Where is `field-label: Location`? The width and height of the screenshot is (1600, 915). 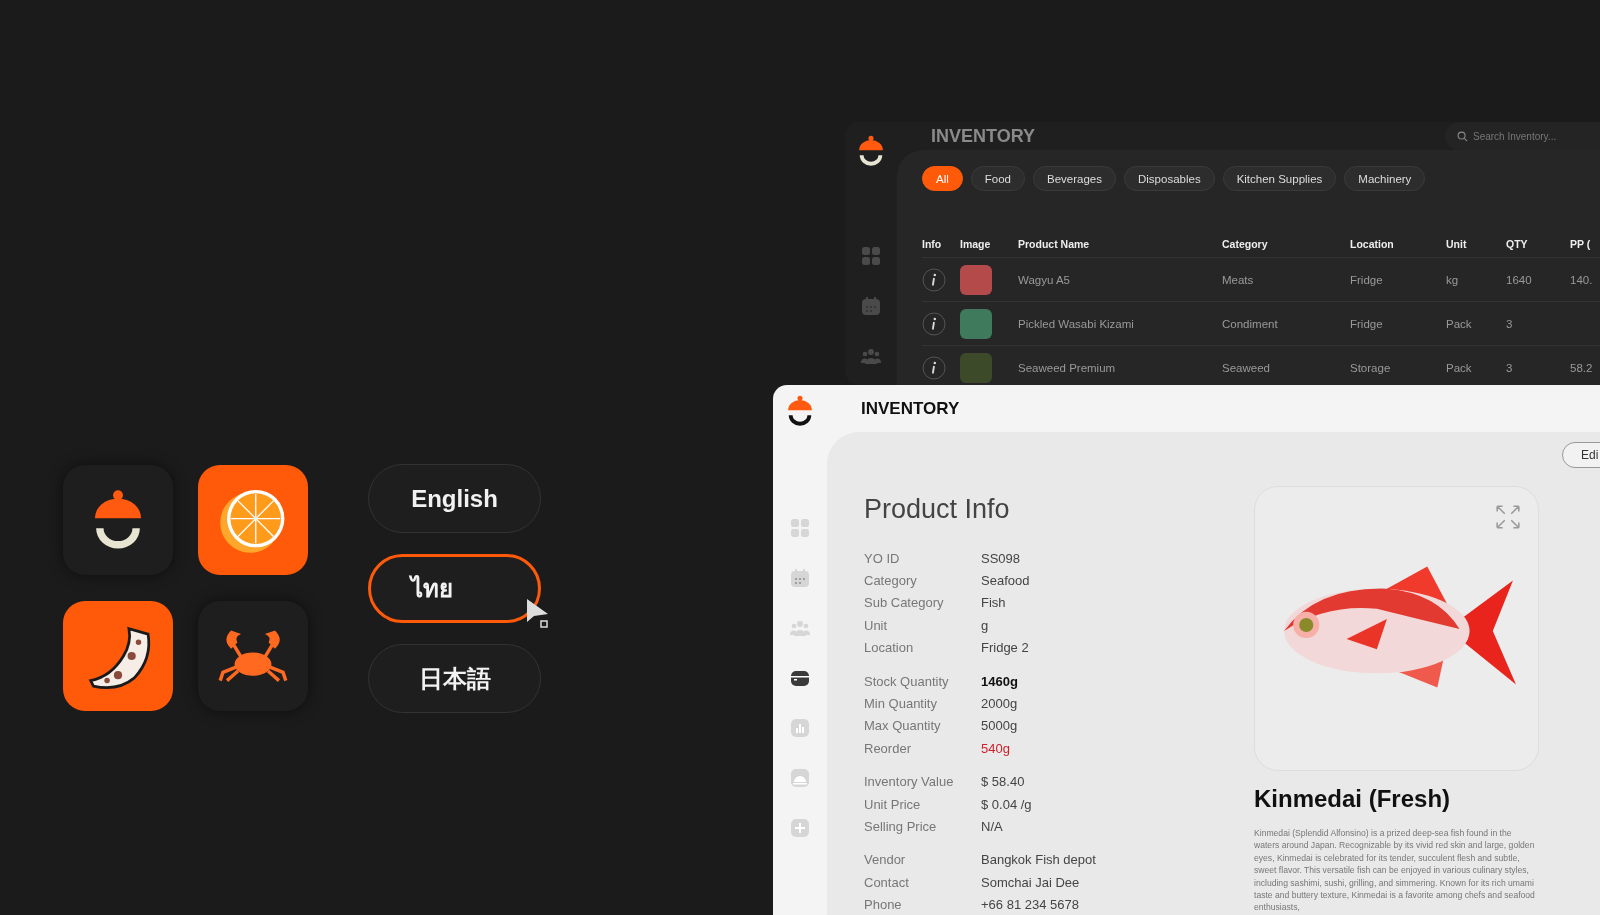 field-label: Location is located at coordinates (889, 648).